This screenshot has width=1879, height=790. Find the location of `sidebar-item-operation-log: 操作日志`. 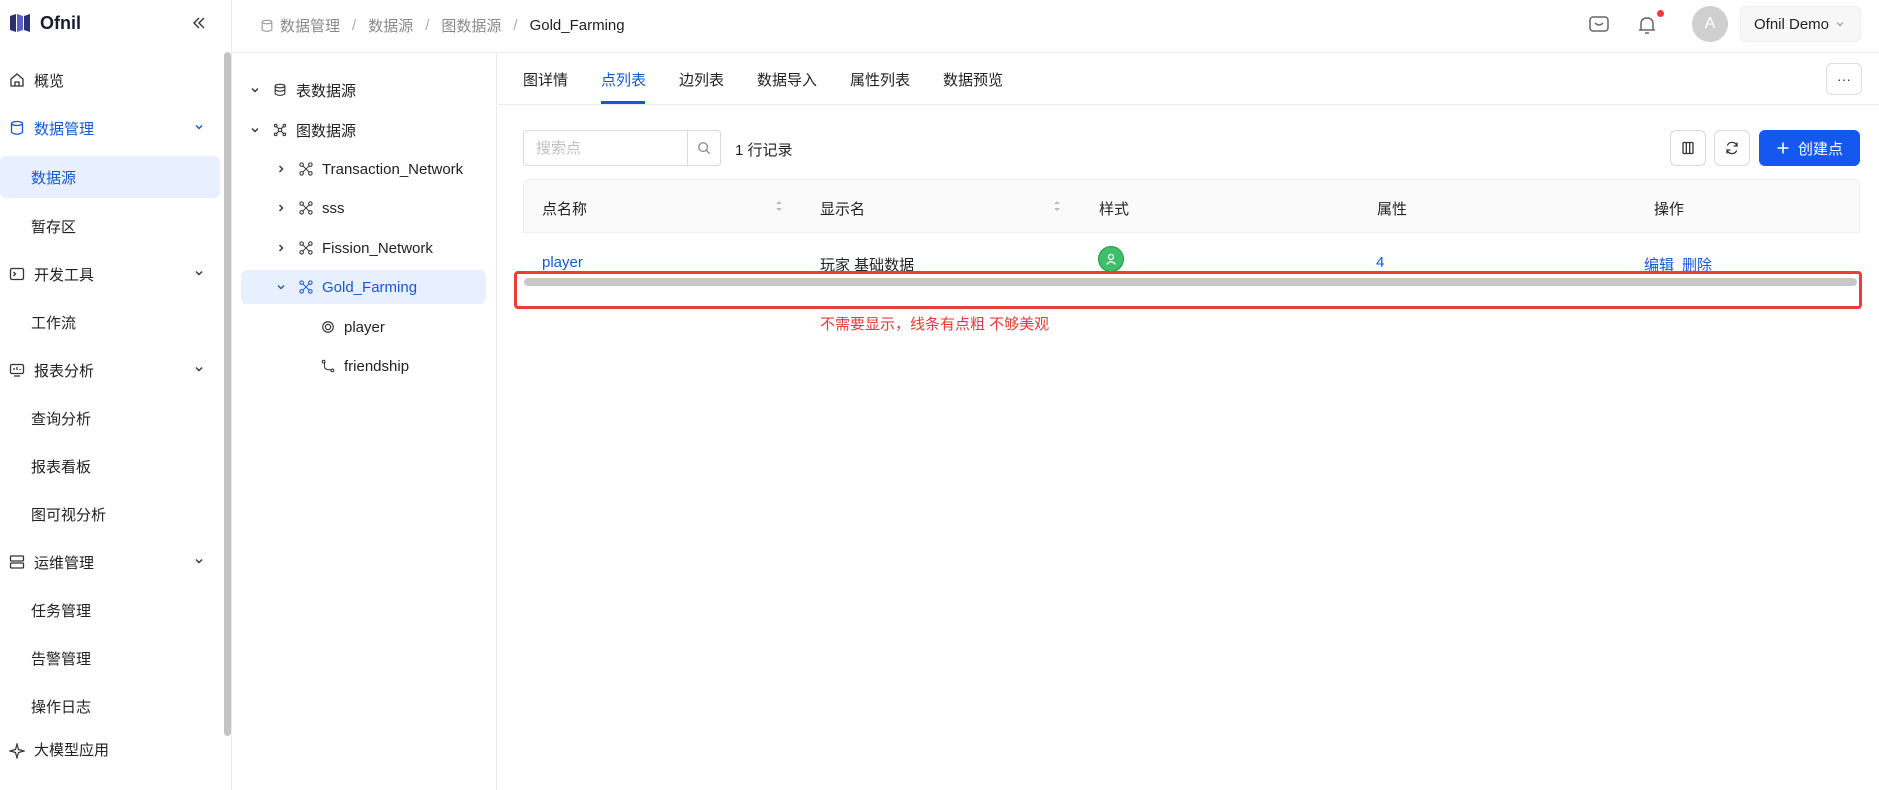

sidebar-item-operation-log: 操作日志 is located at coordinates (112, 706).